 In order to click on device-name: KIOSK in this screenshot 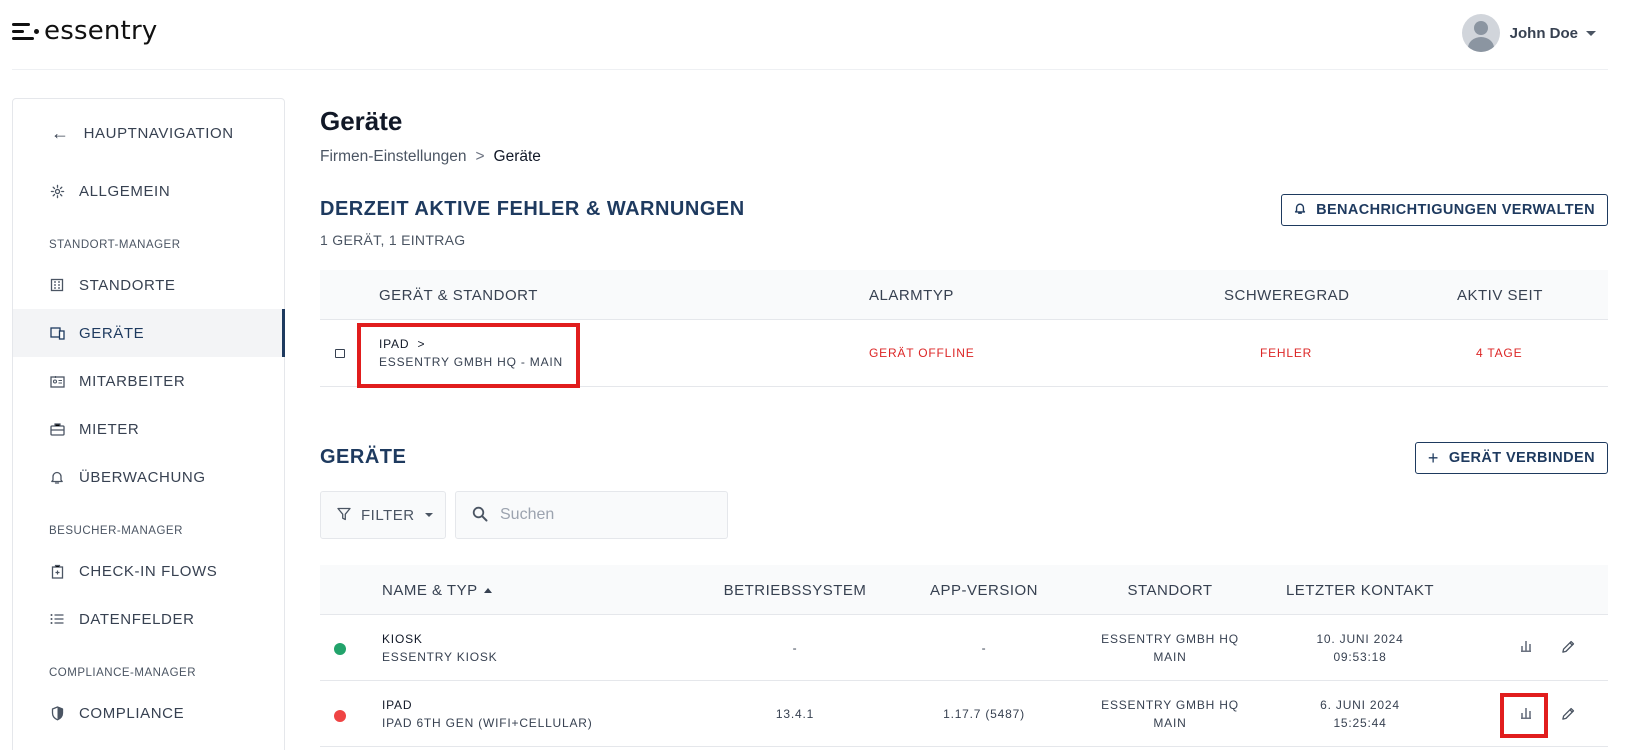, I will do `click(402, 639)`.